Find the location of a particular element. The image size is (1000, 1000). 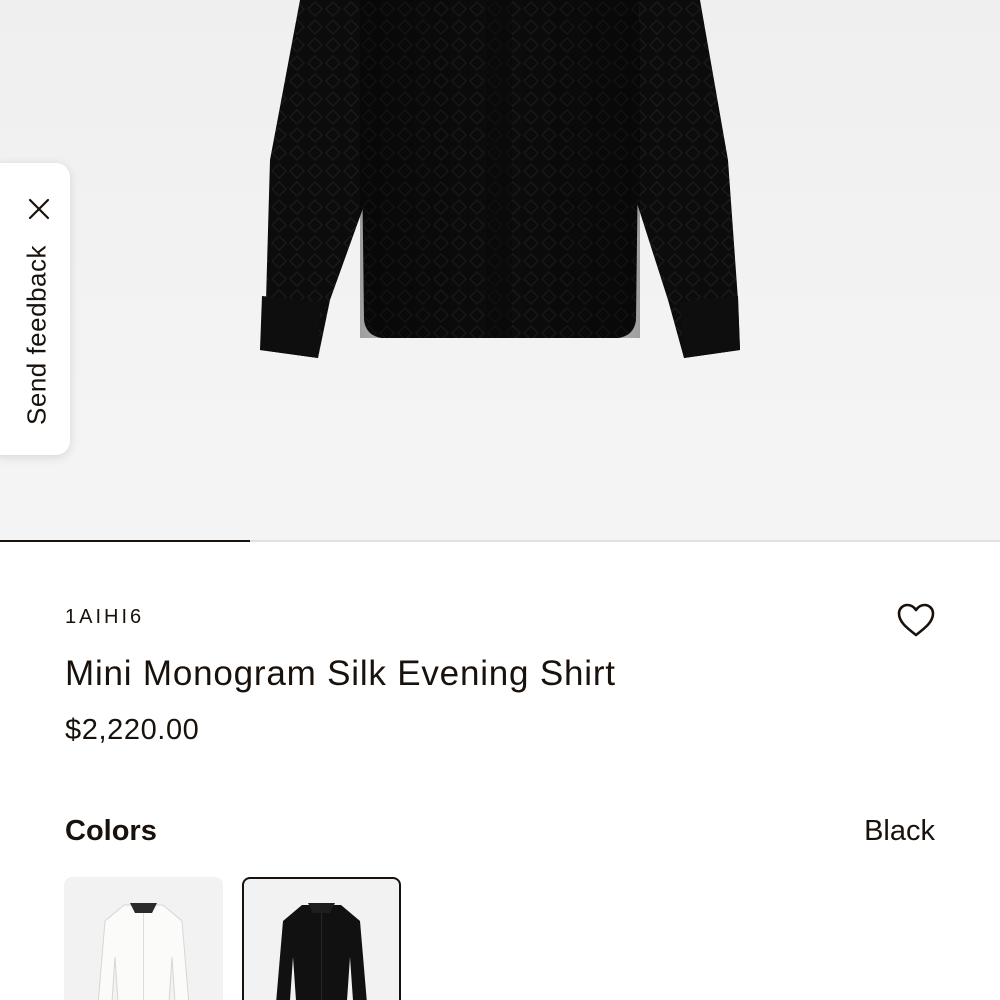

send-feedback-label: Send feedback is located at coordinates (37, 335).